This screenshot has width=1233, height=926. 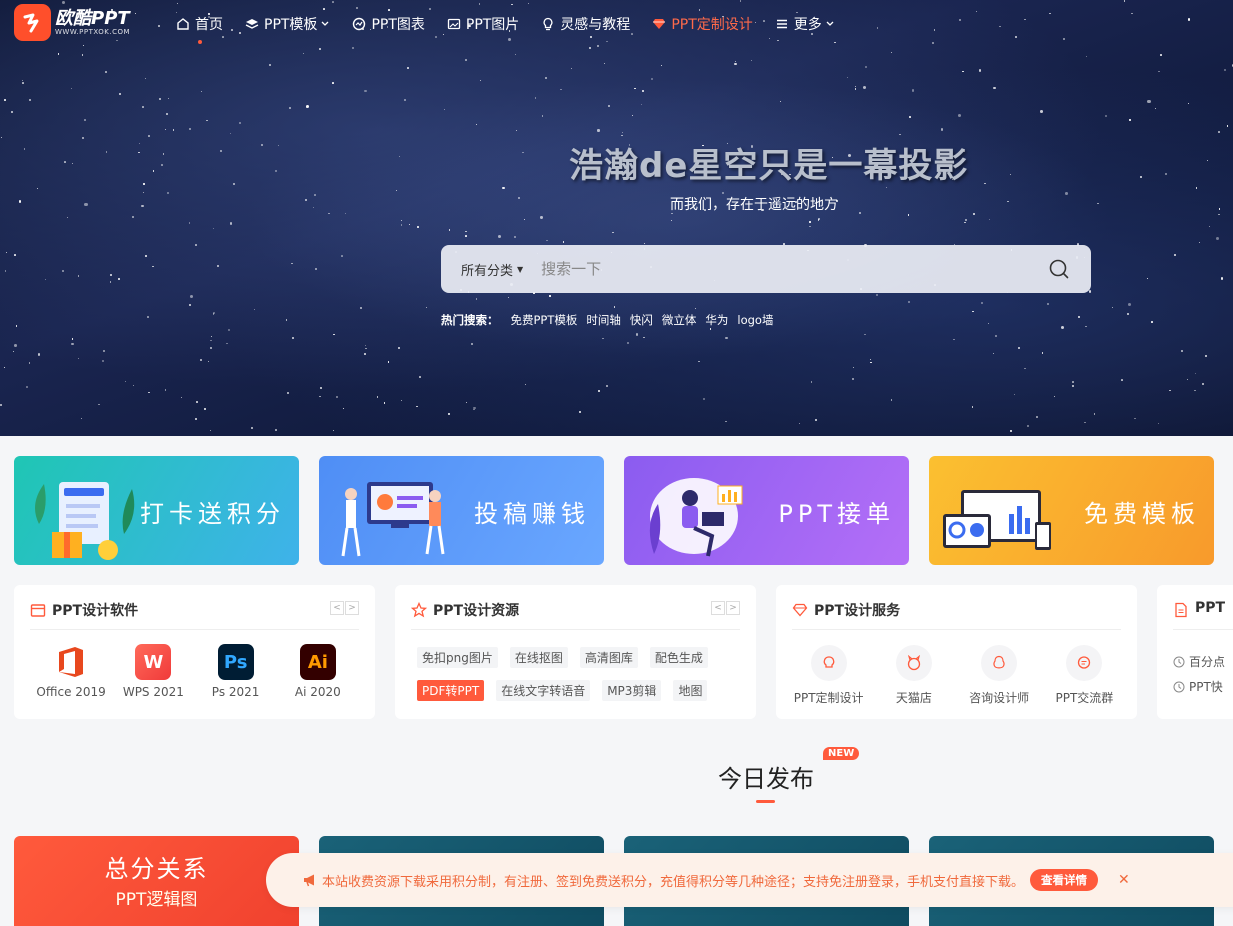 I want to click on checkin-illustration-icon, so click(x=85, y=521).